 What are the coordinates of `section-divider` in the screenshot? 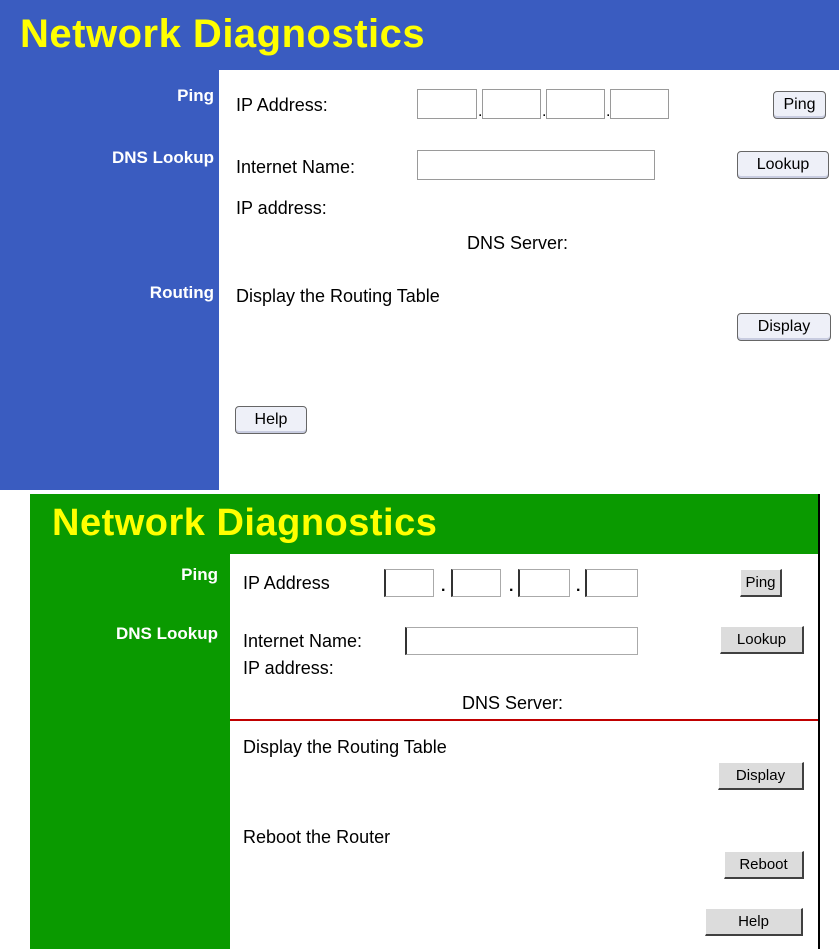 It's located at (524, 720).